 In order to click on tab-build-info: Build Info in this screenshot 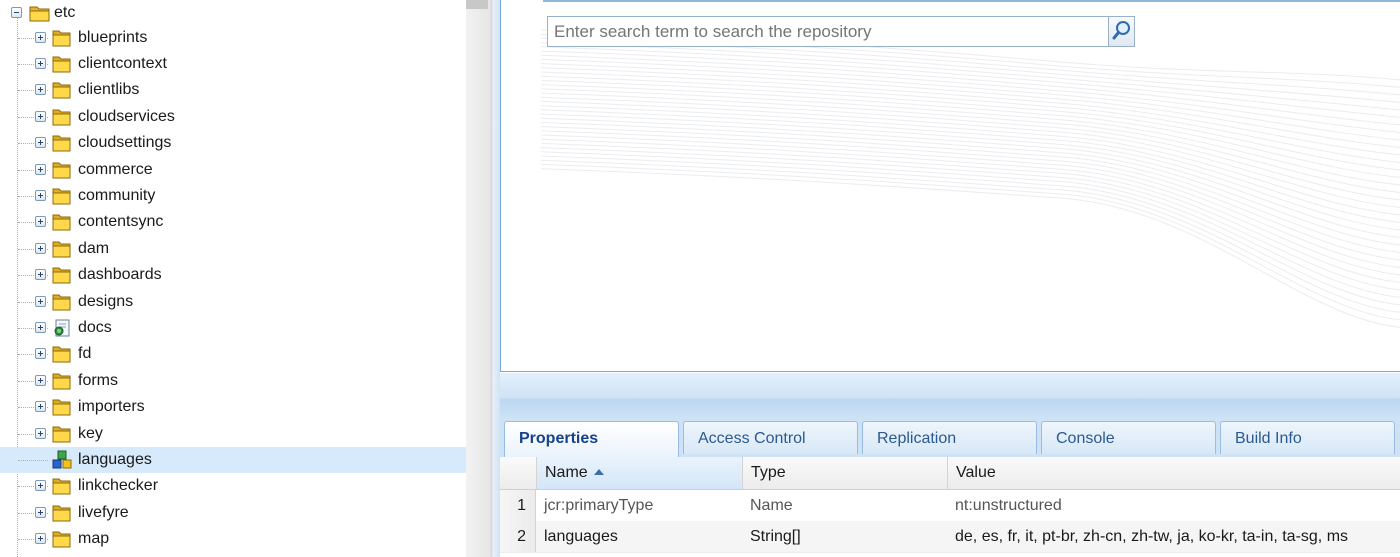, I will do `click(1307, 437)`.